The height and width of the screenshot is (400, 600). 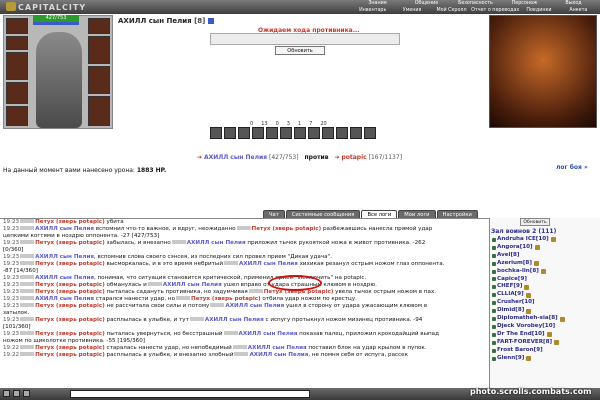 I want to click on player-list-item: Dr The End[10], so click(x=545, y=335).